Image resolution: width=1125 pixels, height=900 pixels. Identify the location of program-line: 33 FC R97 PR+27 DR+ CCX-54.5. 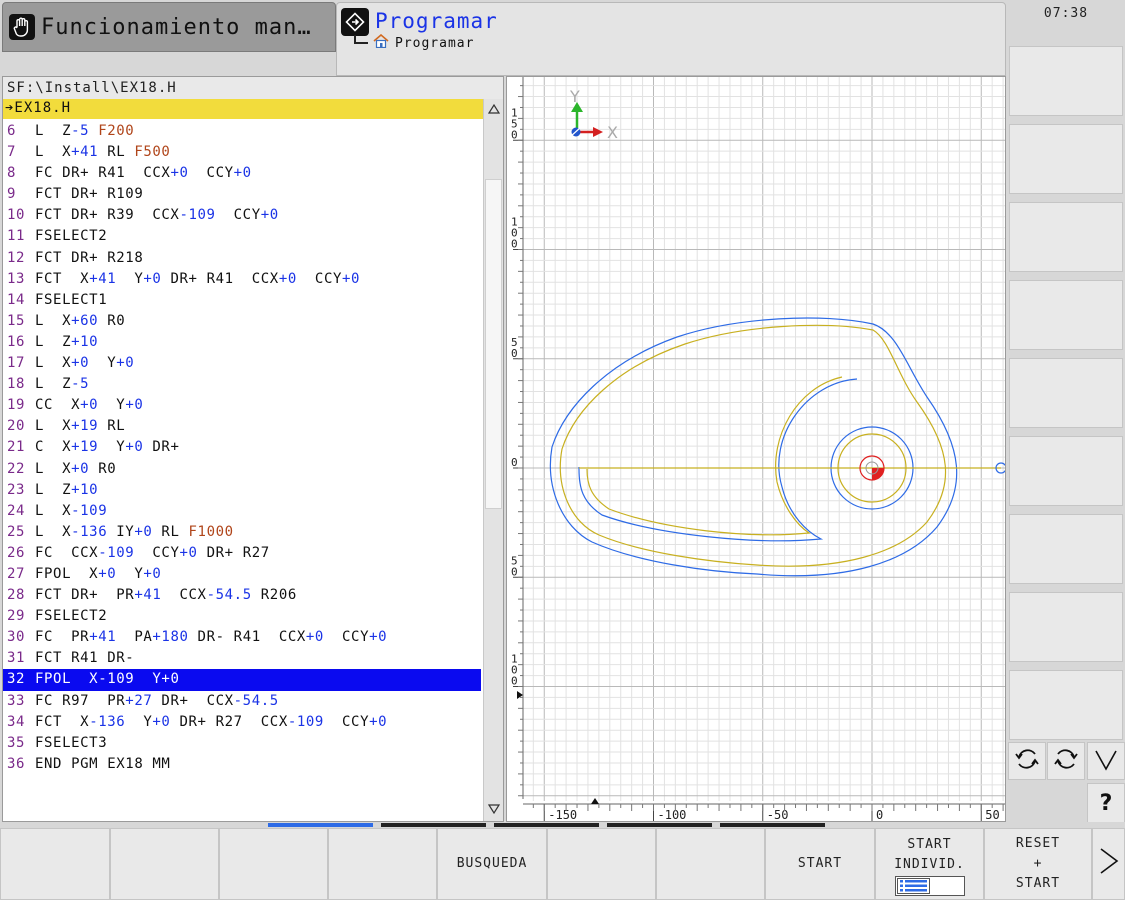
(242, 701).